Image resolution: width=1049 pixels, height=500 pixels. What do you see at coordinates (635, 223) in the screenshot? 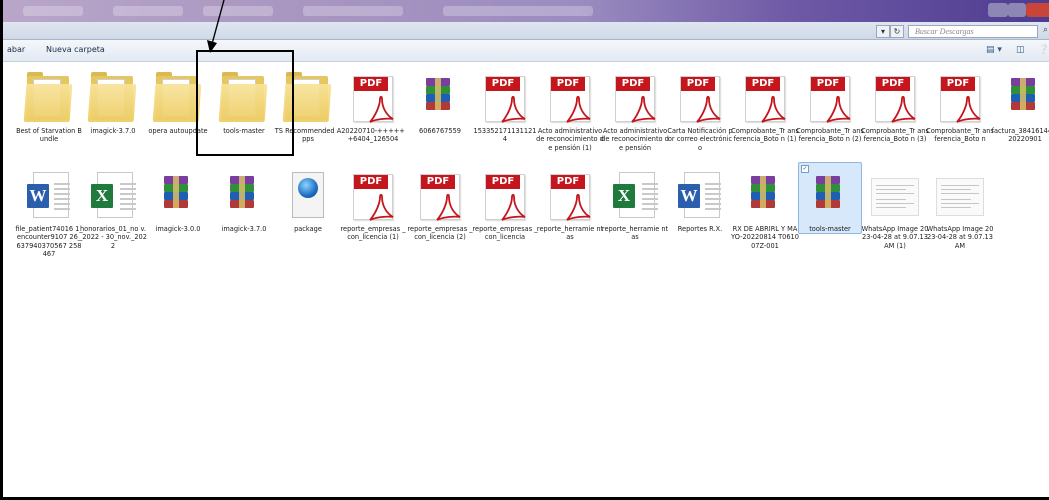
I see `file-item: X reporte_herramie ntas` at bounding box center [635, 223].